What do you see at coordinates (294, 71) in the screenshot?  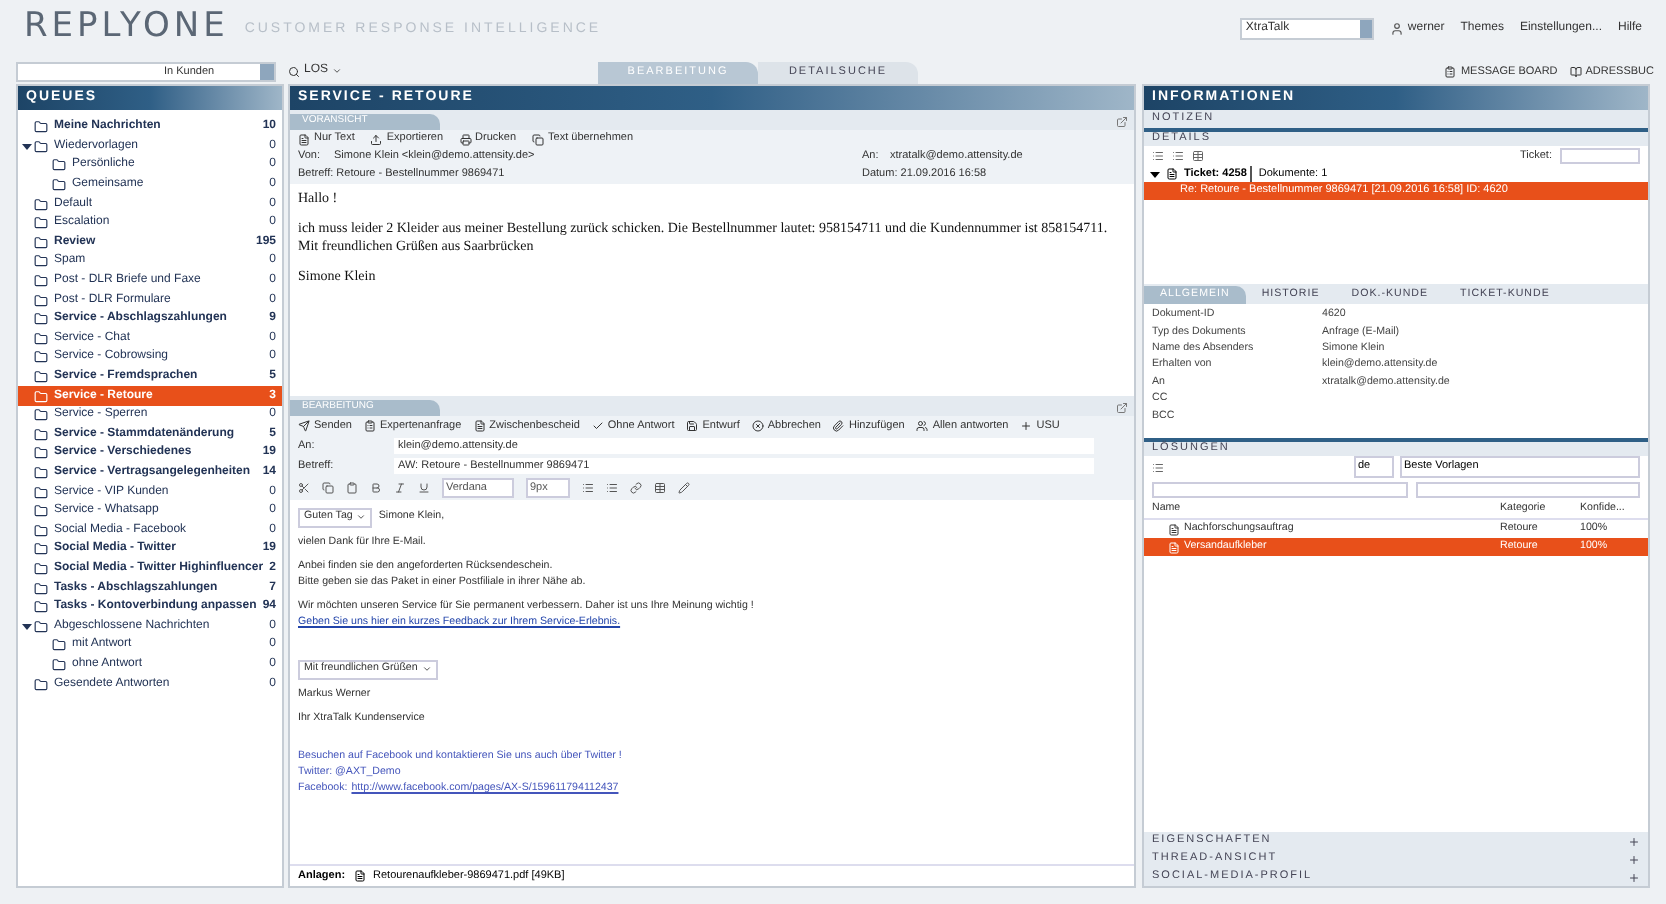 I see `search-icon` at bounding box center [294, 71].